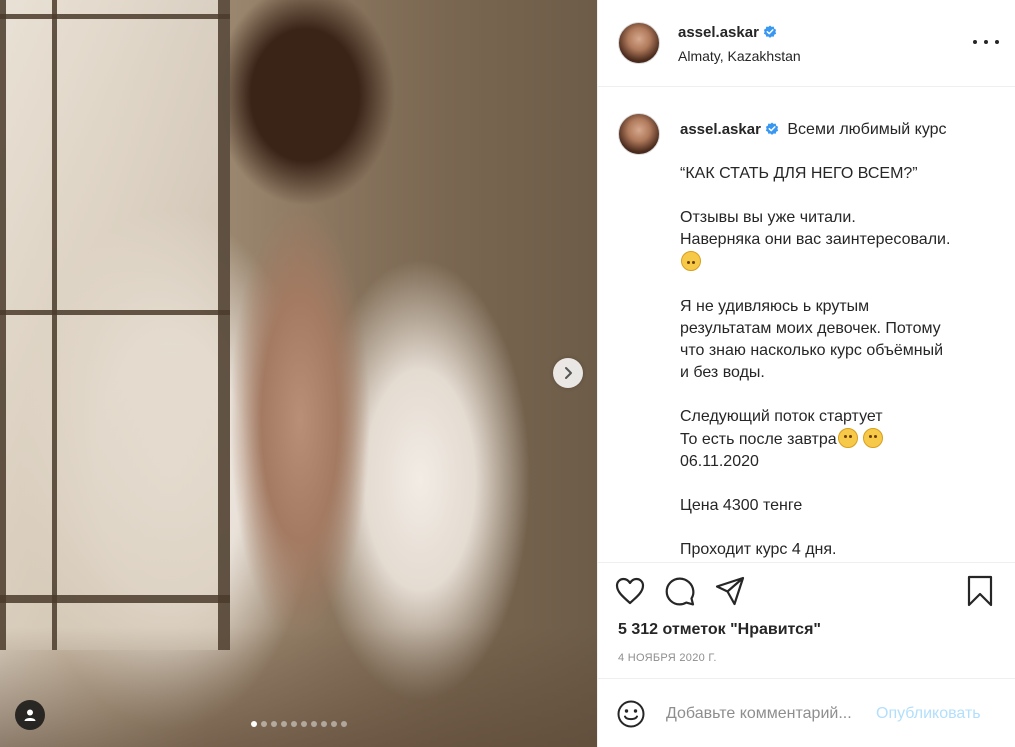 This screenshot has height=747, width=1015. I want to click on caption-line: Всеми любимый курс, so click(867, 129).